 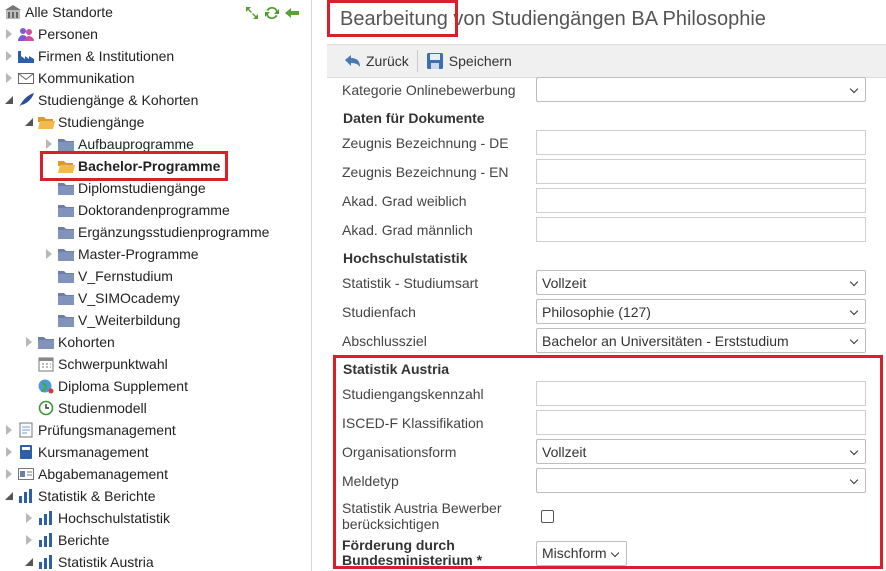 I want to click on tree-node-label: V_SIMOcademy, so click(x=129, y=298).